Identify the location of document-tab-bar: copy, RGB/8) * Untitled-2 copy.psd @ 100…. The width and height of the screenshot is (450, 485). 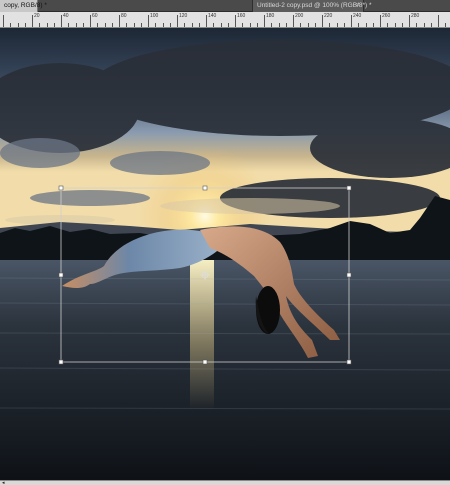
(225, 6).